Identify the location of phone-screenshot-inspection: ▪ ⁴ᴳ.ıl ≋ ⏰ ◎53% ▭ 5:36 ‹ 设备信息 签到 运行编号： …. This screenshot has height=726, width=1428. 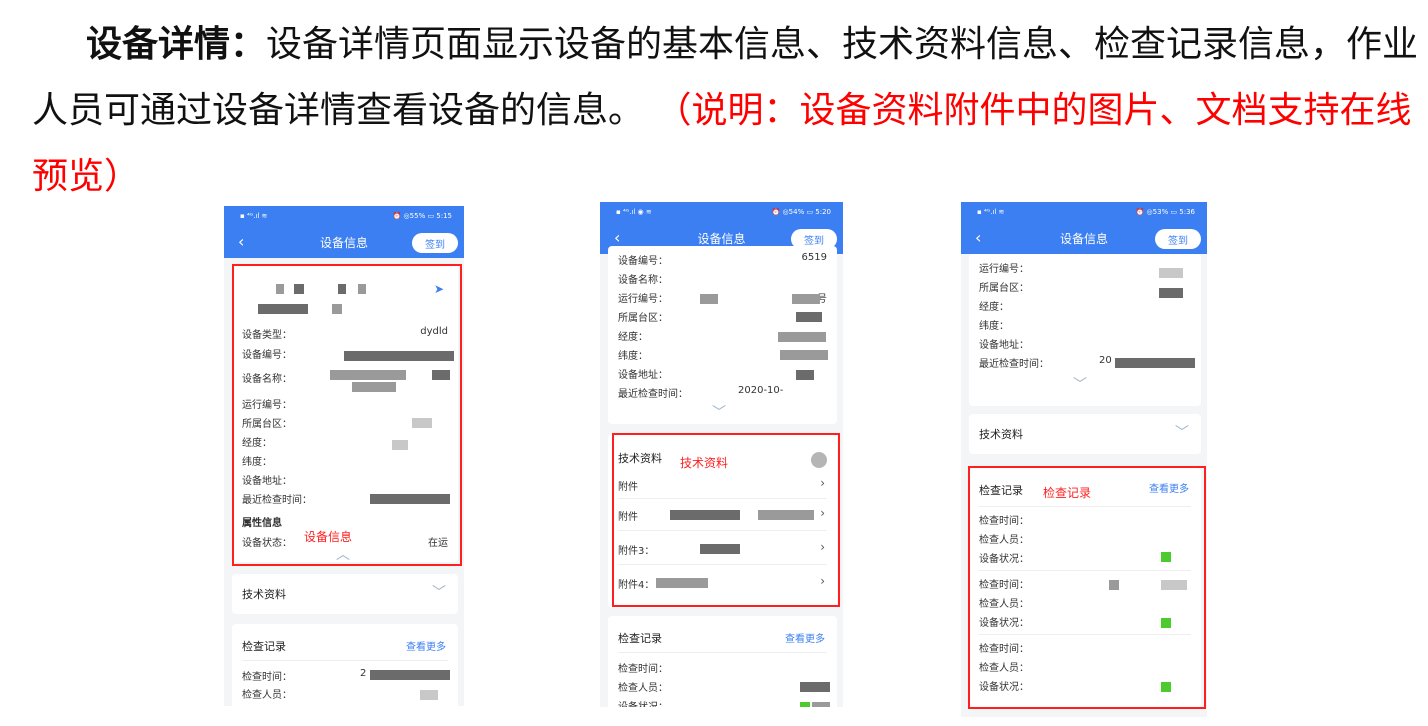
(1084, 459).